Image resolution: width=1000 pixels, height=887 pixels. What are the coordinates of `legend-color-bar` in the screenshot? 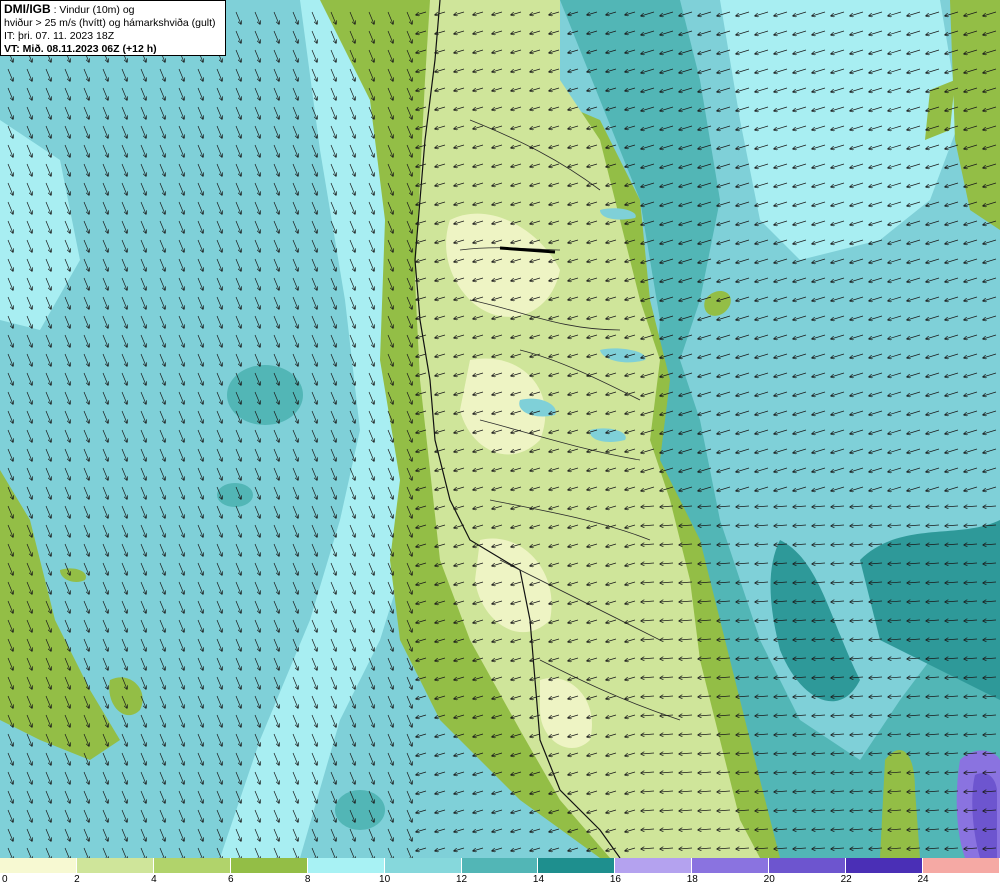 It's located at (500, 865).